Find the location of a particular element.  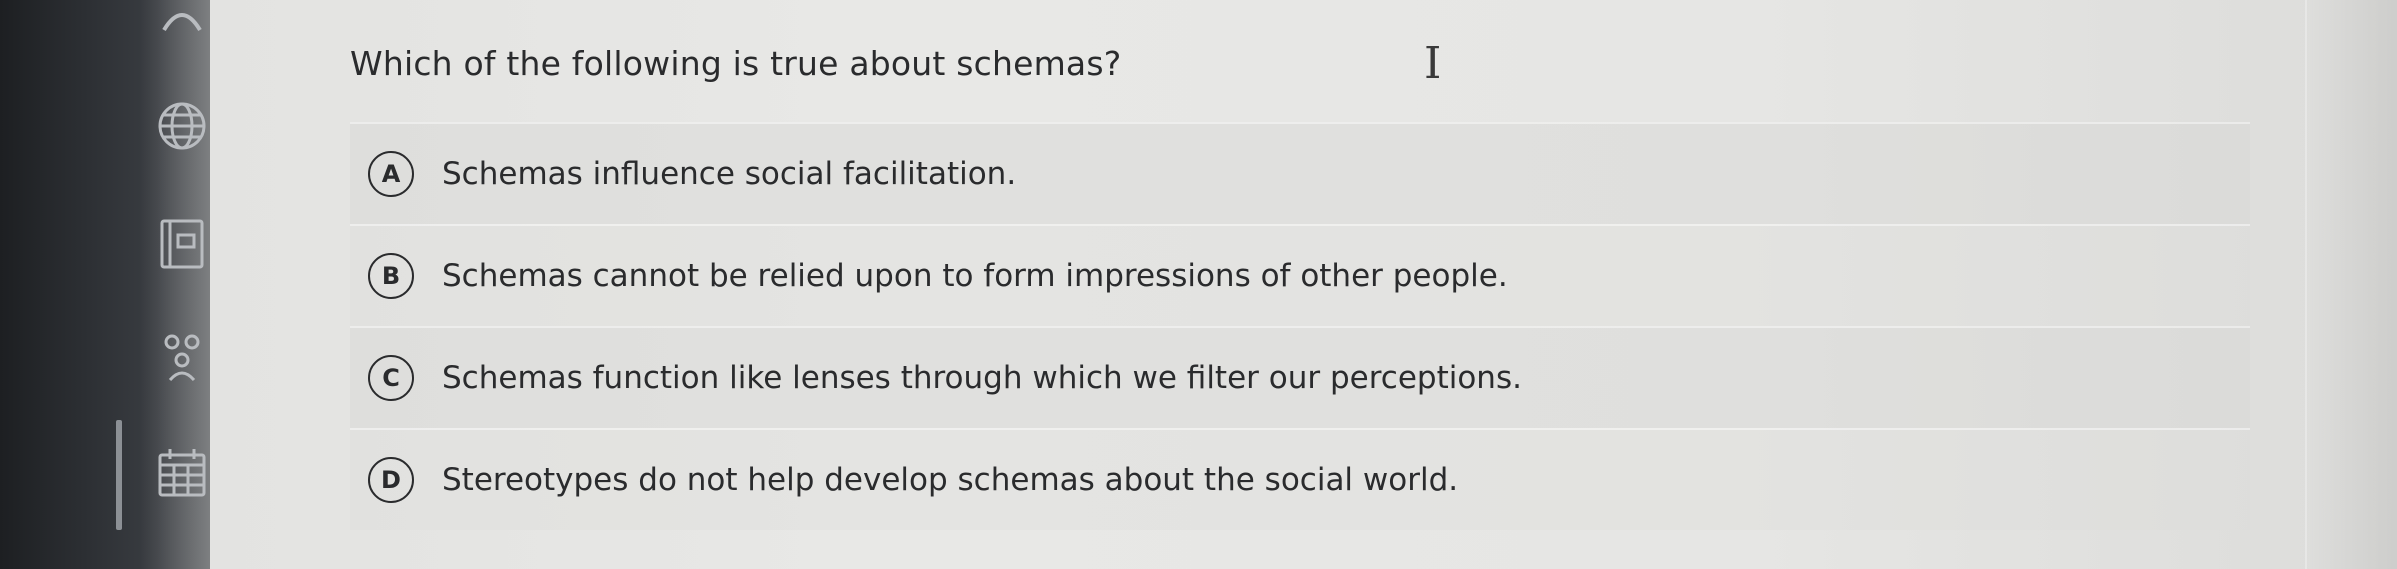

calendar-icon is located at coordinates (182, 473).